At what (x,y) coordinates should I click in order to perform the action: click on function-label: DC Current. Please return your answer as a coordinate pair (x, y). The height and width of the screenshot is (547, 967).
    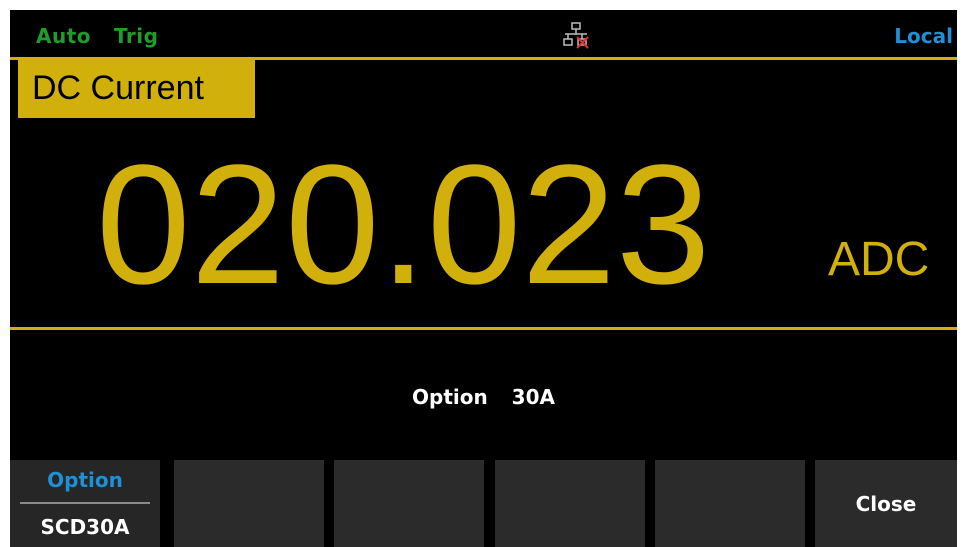
    Looking at the image, I should click on (118, 88).